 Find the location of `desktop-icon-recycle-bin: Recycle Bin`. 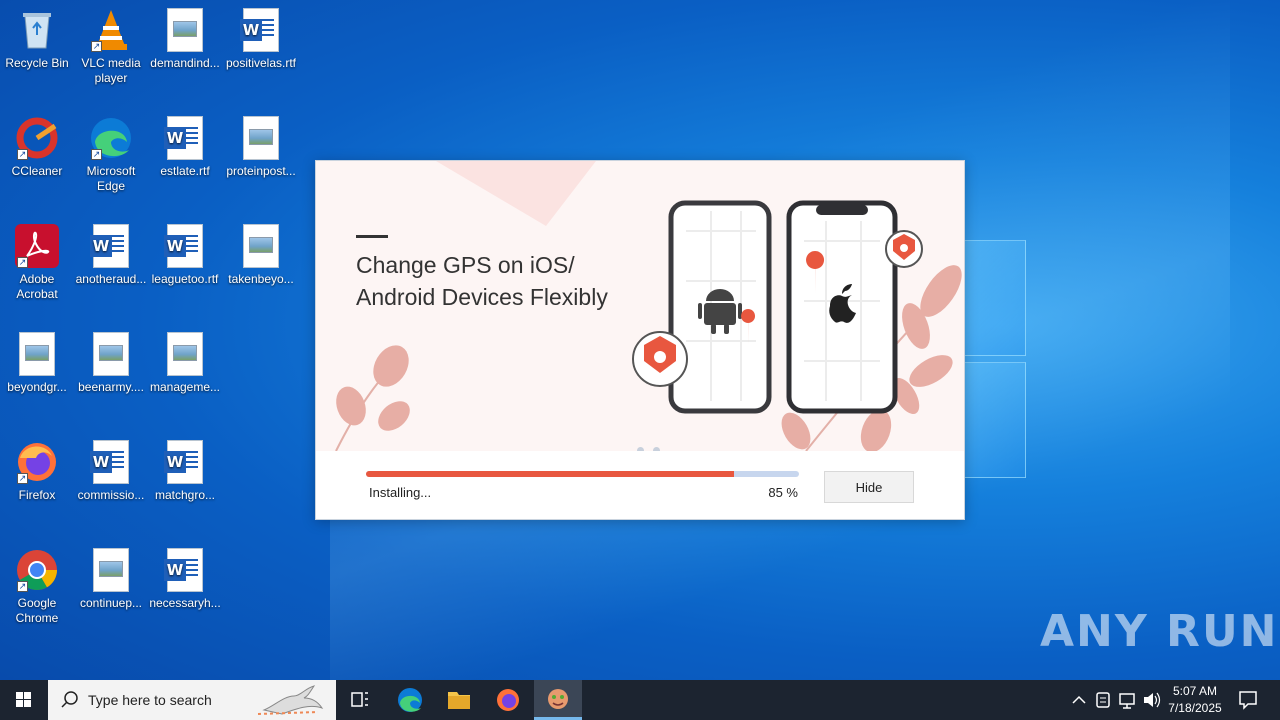

desktop-icon-recycle-bin: Recycle Bin is located at coordinates (37, 39).